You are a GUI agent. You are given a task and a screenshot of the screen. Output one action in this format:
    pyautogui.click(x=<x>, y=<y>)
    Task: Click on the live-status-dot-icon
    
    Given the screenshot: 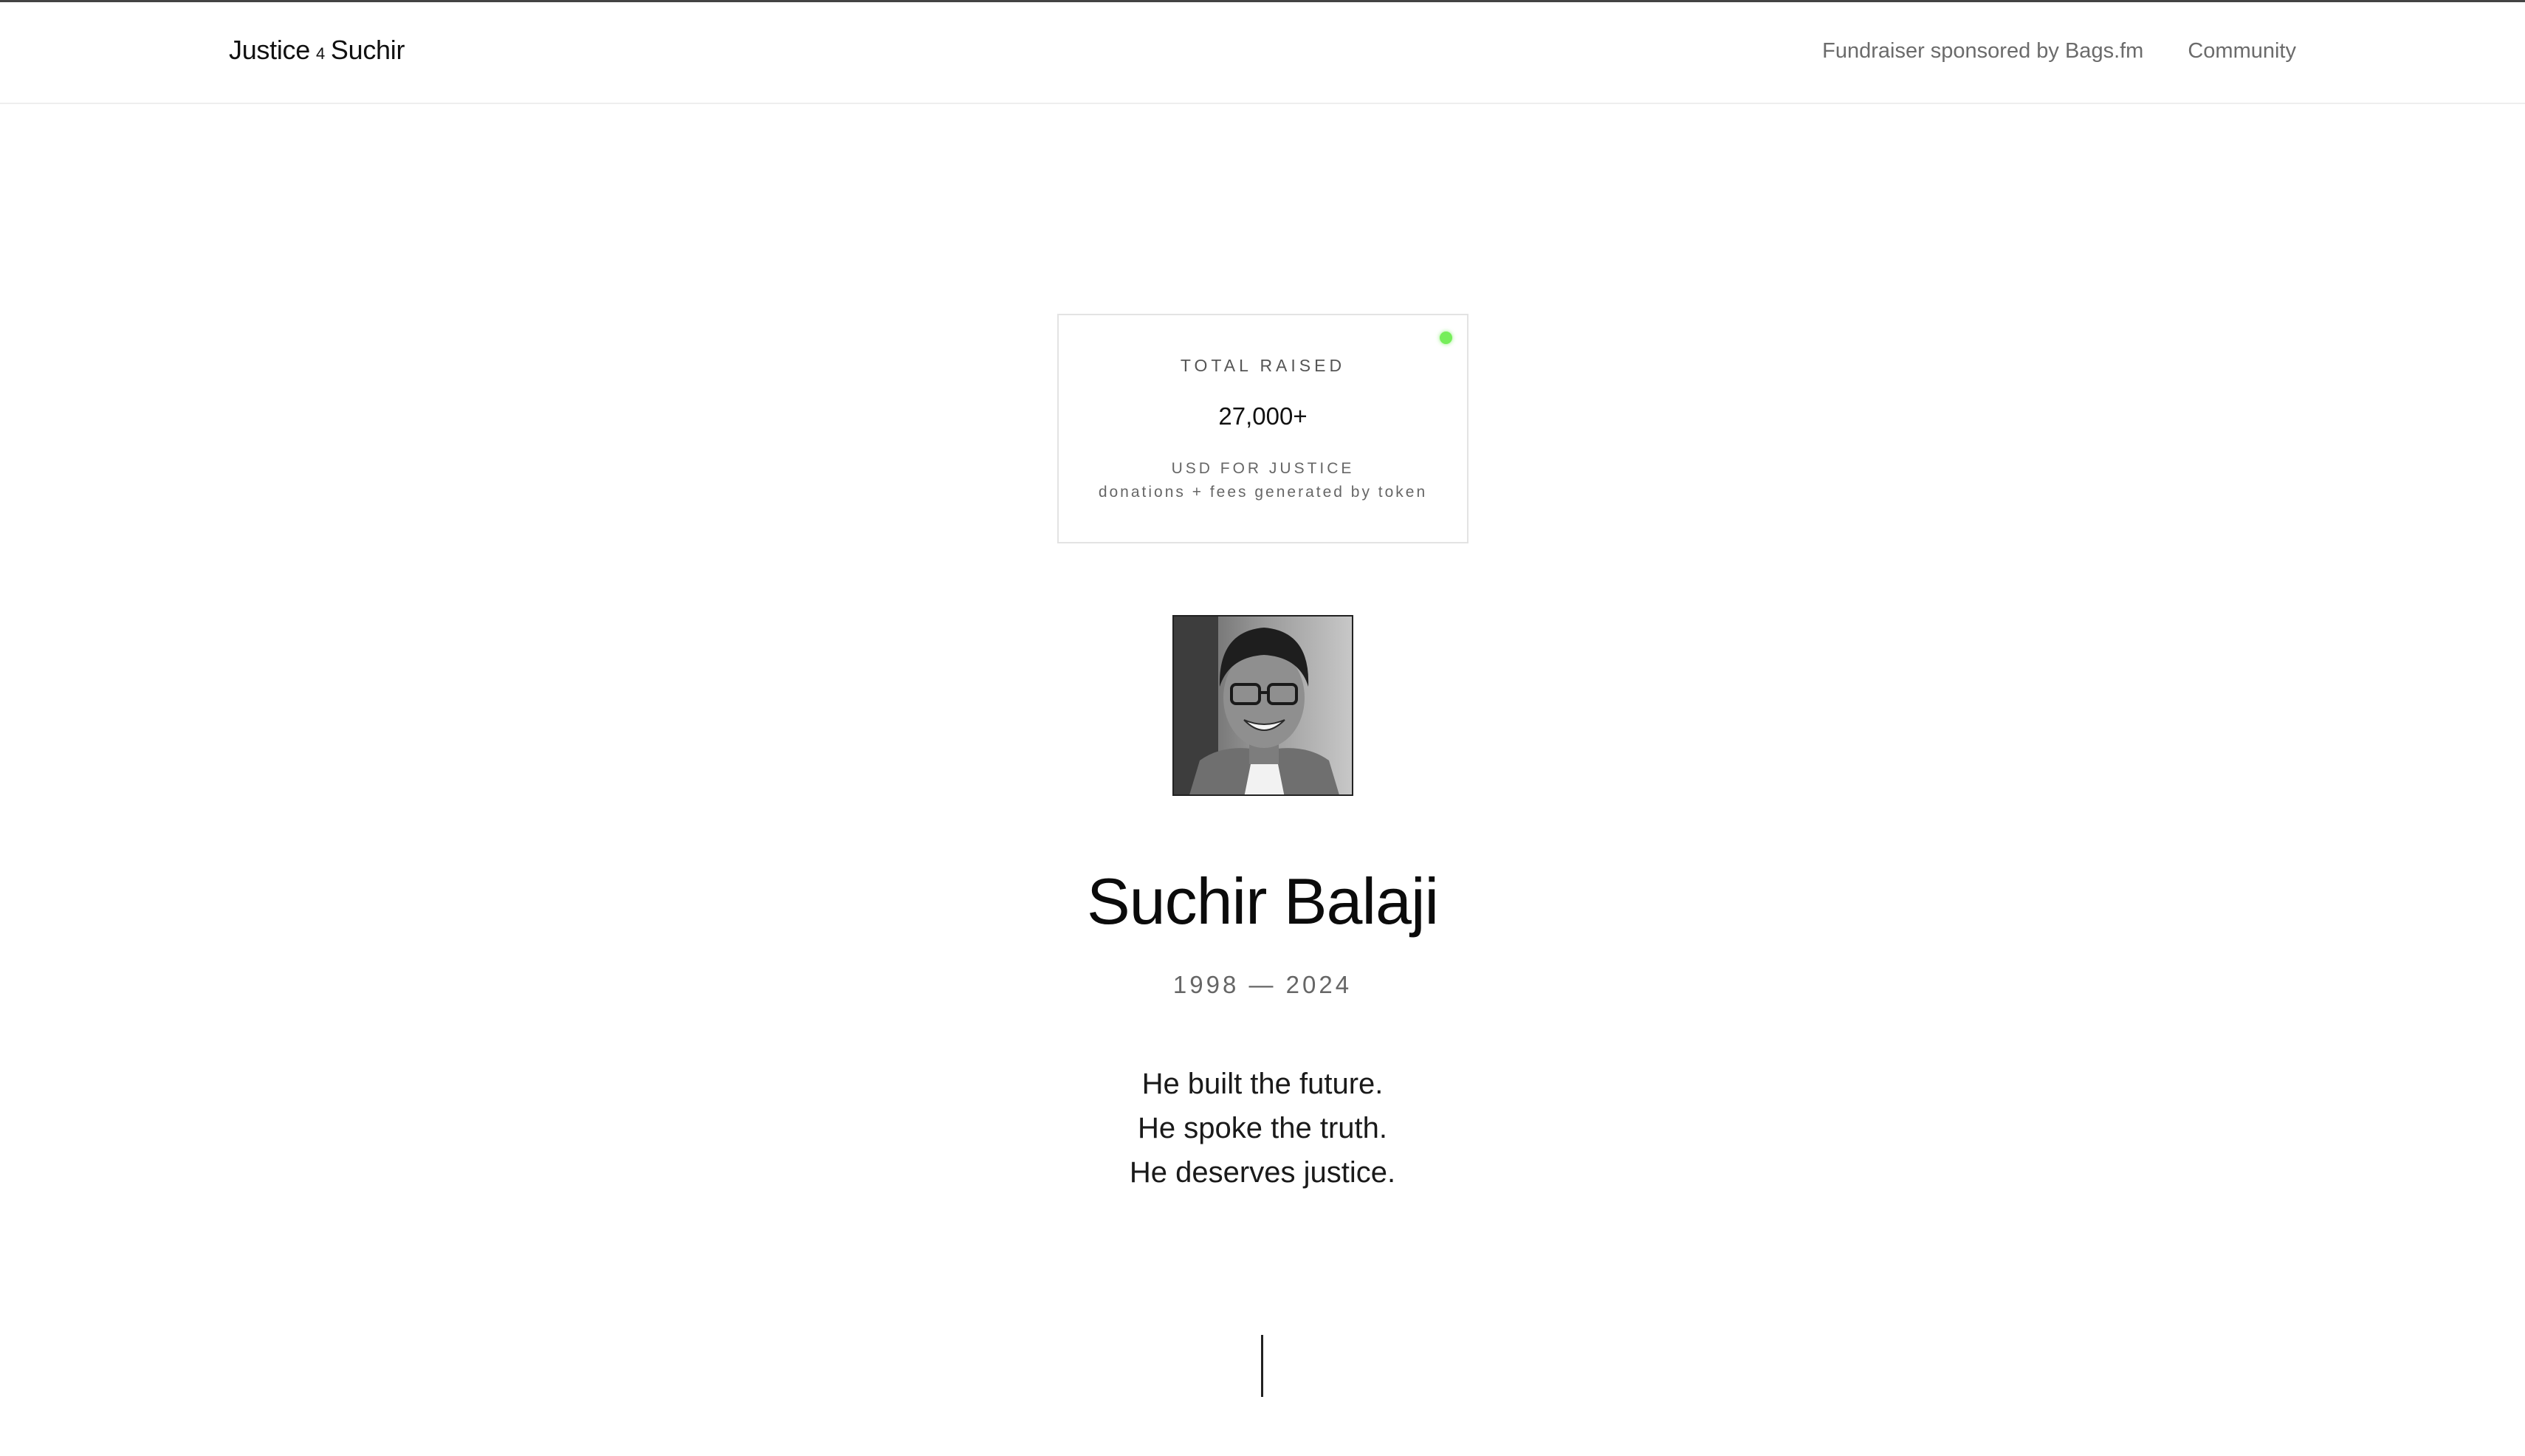 What is the action you would take?
    pyautogui.click(x=1446, y=338)
    